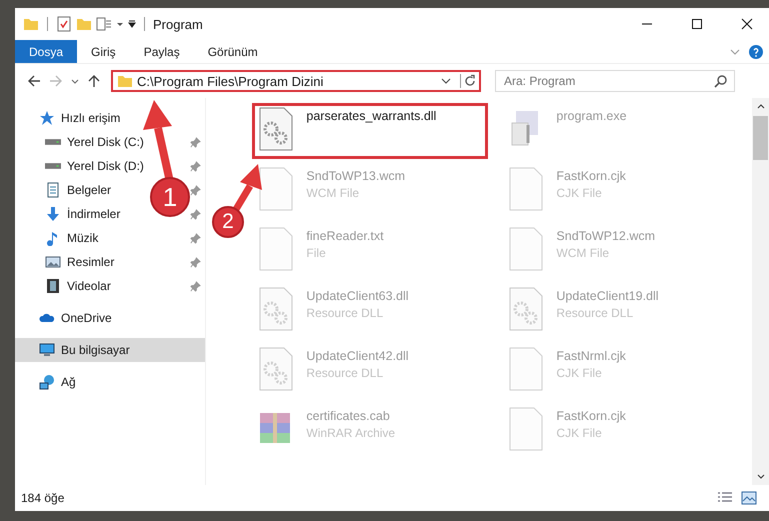 The height and width of the screenshot is (521, 769). What do you see at coordinates (42, 498) in the screenshot?
I see `item-count: 184 öğe` at bounding box center [42, 498].